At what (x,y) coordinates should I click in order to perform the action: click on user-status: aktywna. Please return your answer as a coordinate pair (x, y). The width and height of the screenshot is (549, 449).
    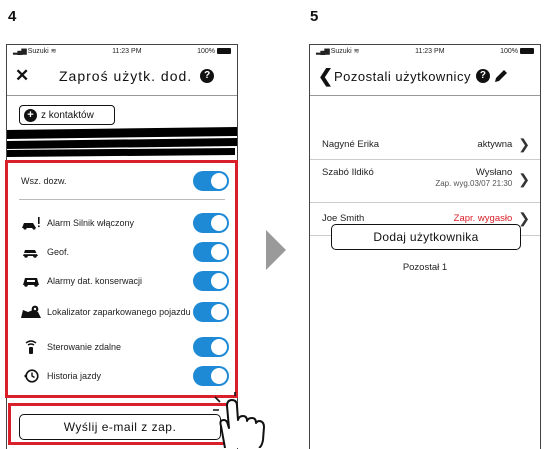
    Looking at the image, I should click on (495, 144).